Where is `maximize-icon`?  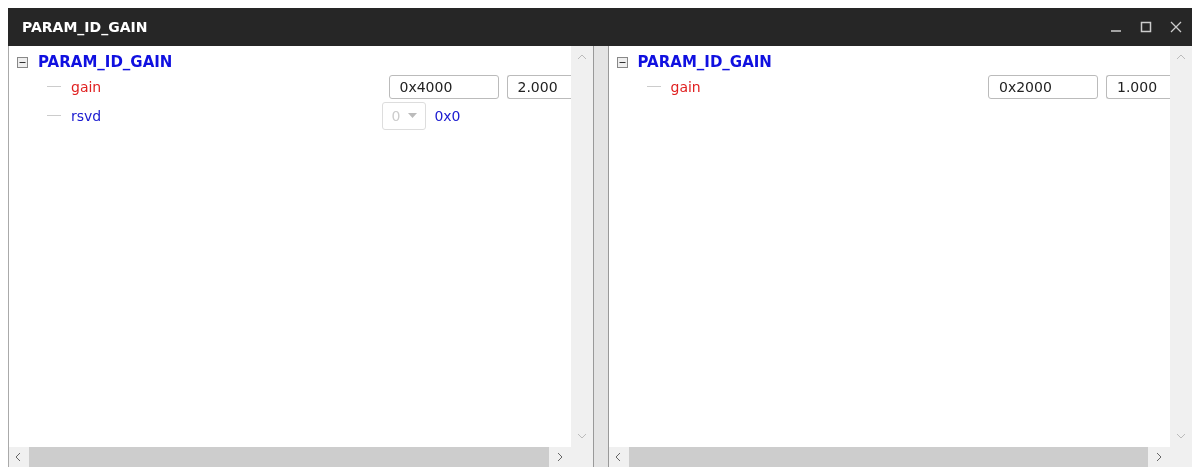
maximize-icon is located at coordinates (1146, 27).